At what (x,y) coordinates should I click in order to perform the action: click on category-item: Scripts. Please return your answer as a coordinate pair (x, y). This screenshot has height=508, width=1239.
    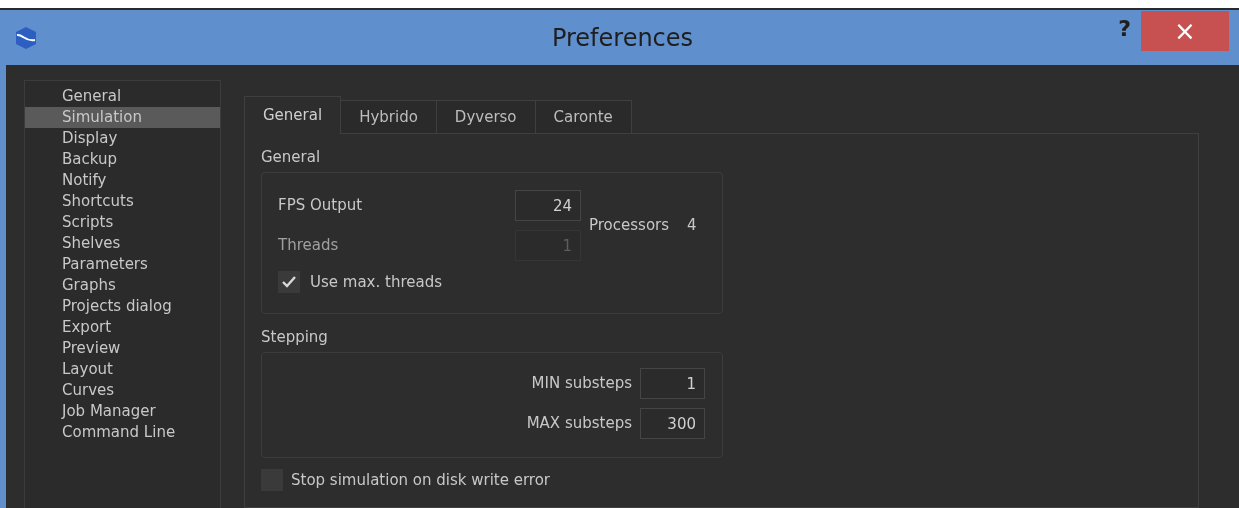
    Looking at the image, I should click on (122, 222).